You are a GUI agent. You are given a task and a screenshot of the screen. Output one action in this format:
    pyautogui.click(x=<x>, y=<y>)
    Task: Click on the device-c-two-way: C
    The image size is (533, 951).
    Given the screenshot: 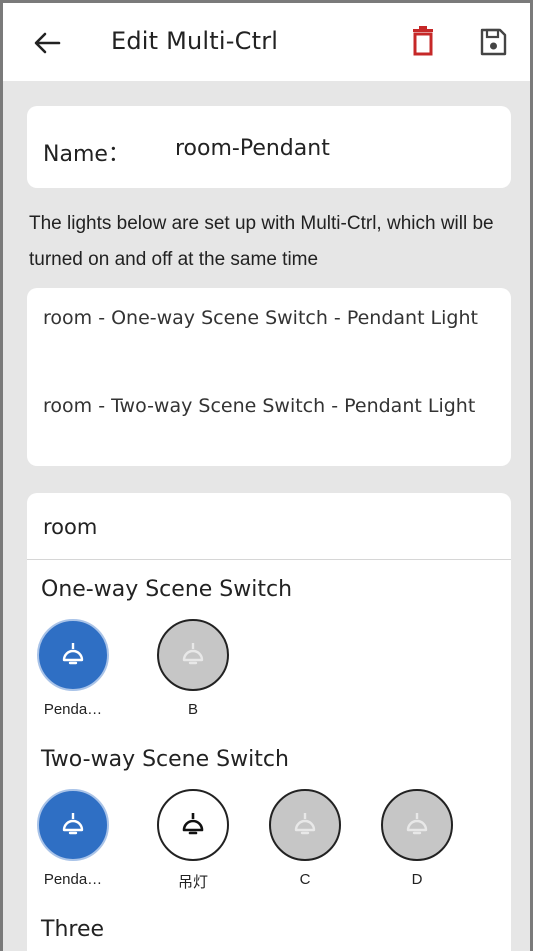 What is the action you would take?
    pyautogui.click(x=305, y=838)
    